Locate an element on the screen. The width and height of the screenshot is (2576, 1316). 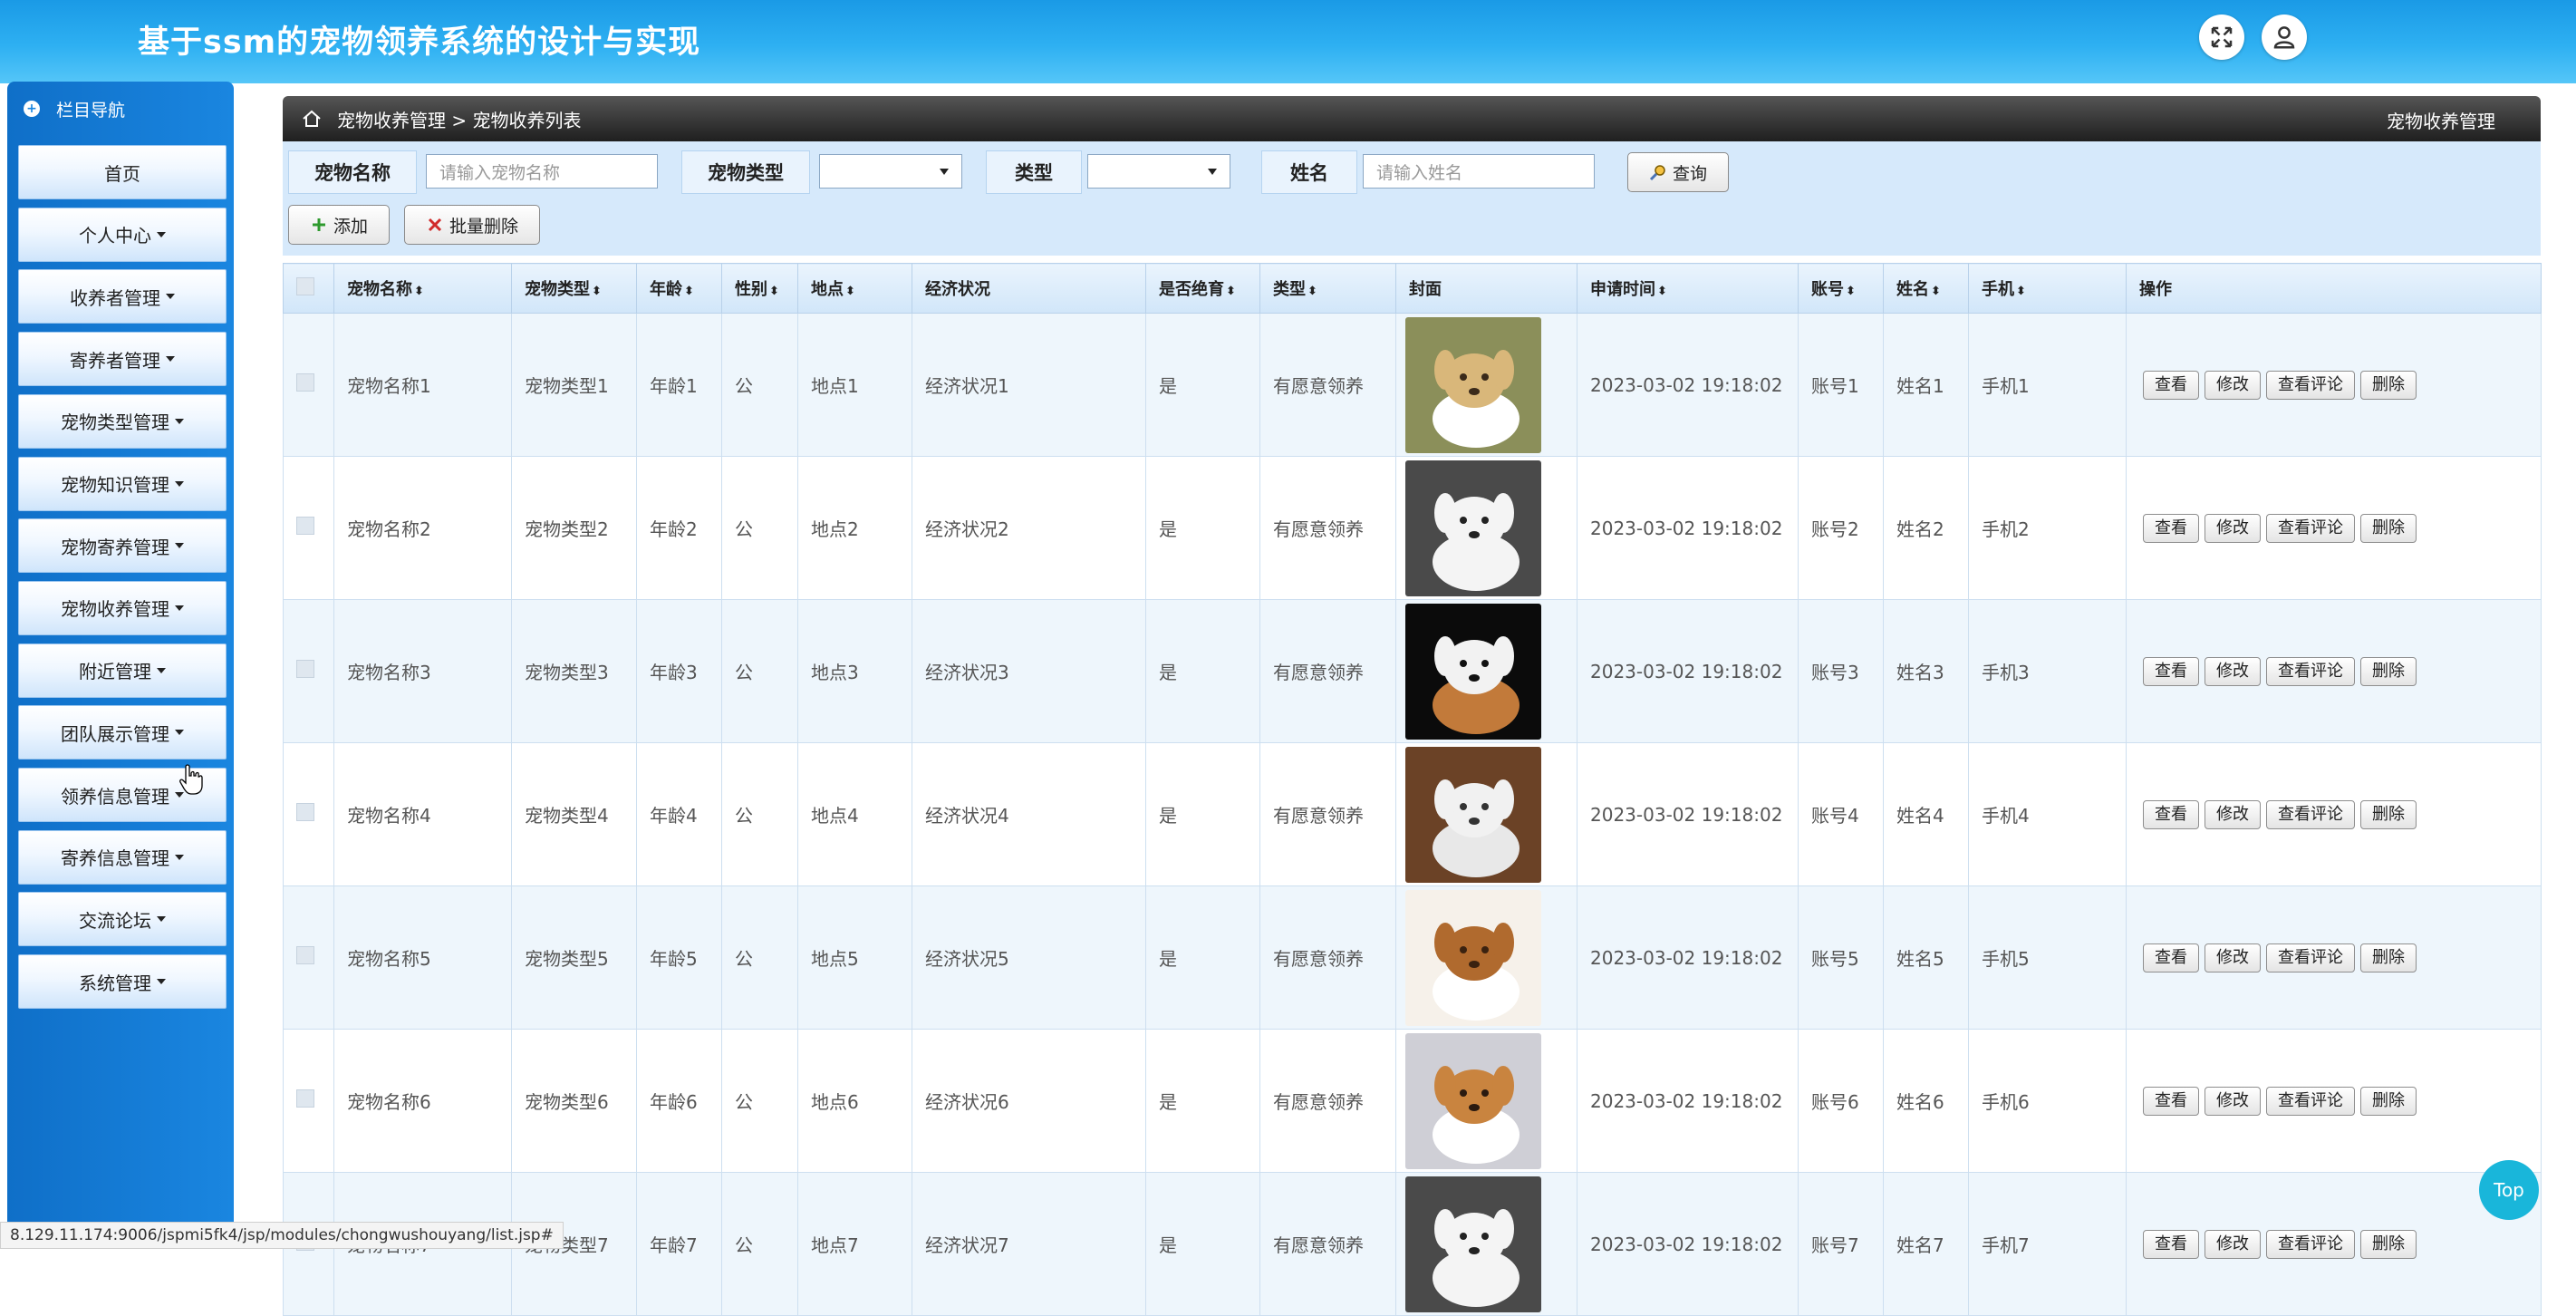
sidebar-item-5: 宠物知识管理 is located at coordinates (122, 483).